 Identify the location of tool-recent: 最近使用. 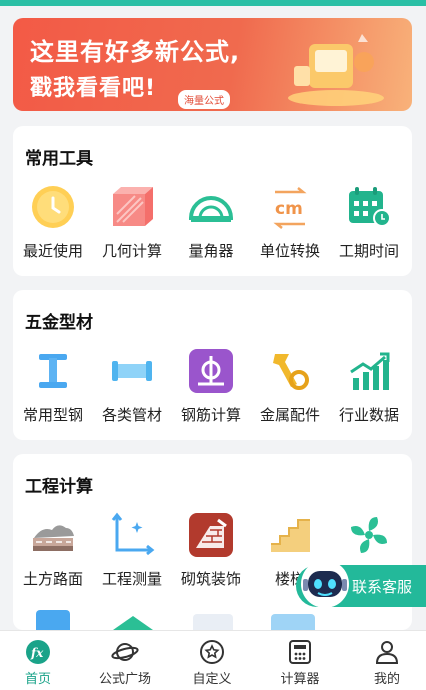
(53, 222).